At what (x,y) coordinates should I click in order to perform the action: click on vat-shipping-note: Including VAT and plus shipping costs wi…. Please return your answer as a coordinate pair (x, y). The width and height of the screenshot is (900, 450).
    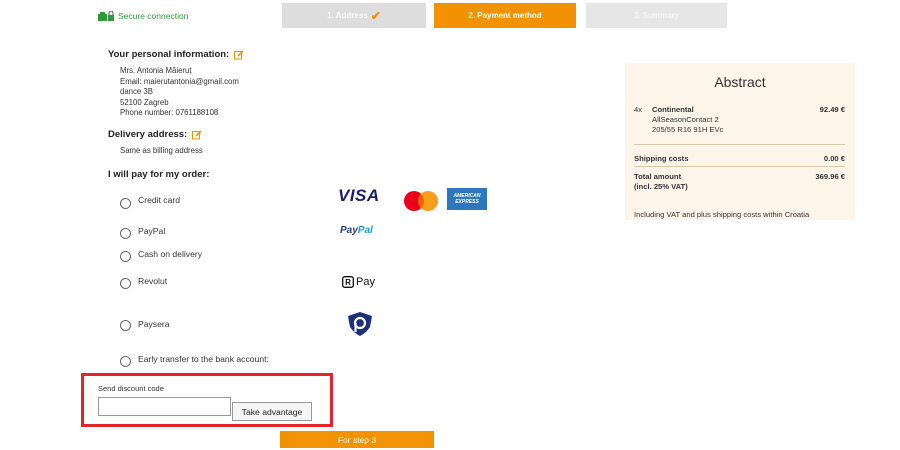
    Looking at the image, I should click on (722, 214).